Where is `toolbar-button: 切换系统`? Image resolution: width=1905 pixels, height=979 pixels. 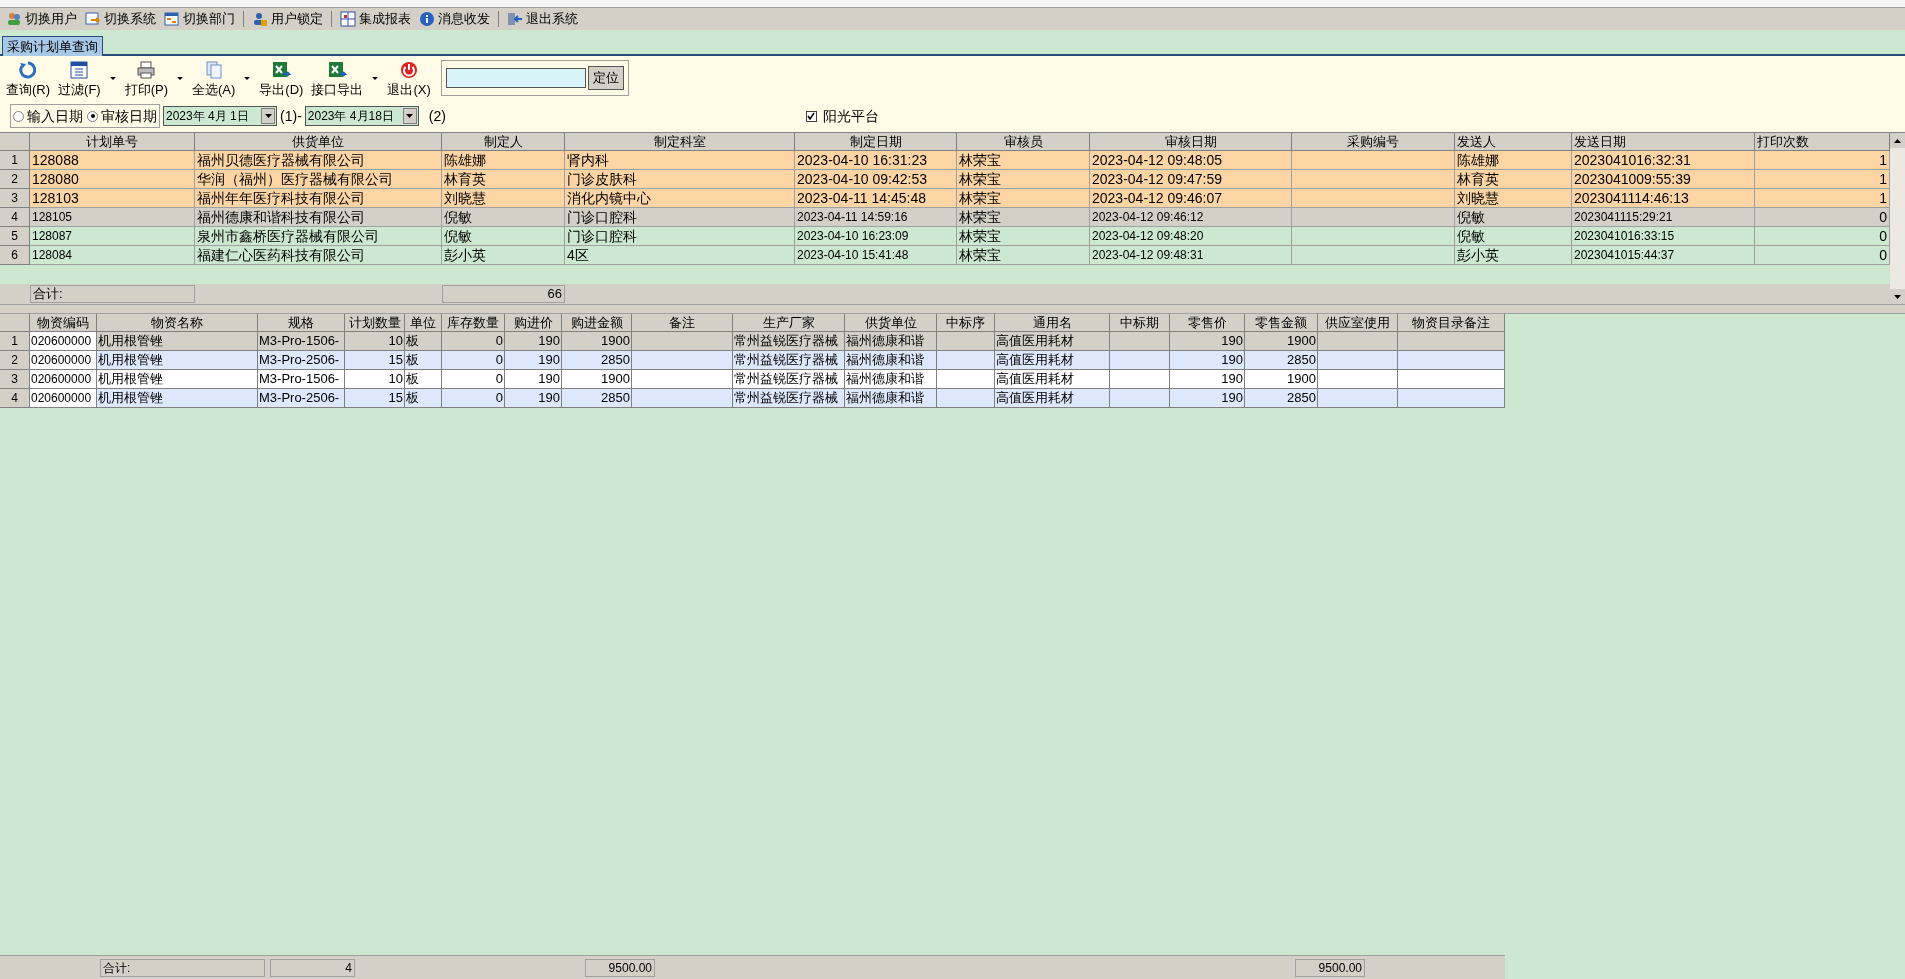 toolbar-button: 切换系统 is located at coordinates (120, 19).